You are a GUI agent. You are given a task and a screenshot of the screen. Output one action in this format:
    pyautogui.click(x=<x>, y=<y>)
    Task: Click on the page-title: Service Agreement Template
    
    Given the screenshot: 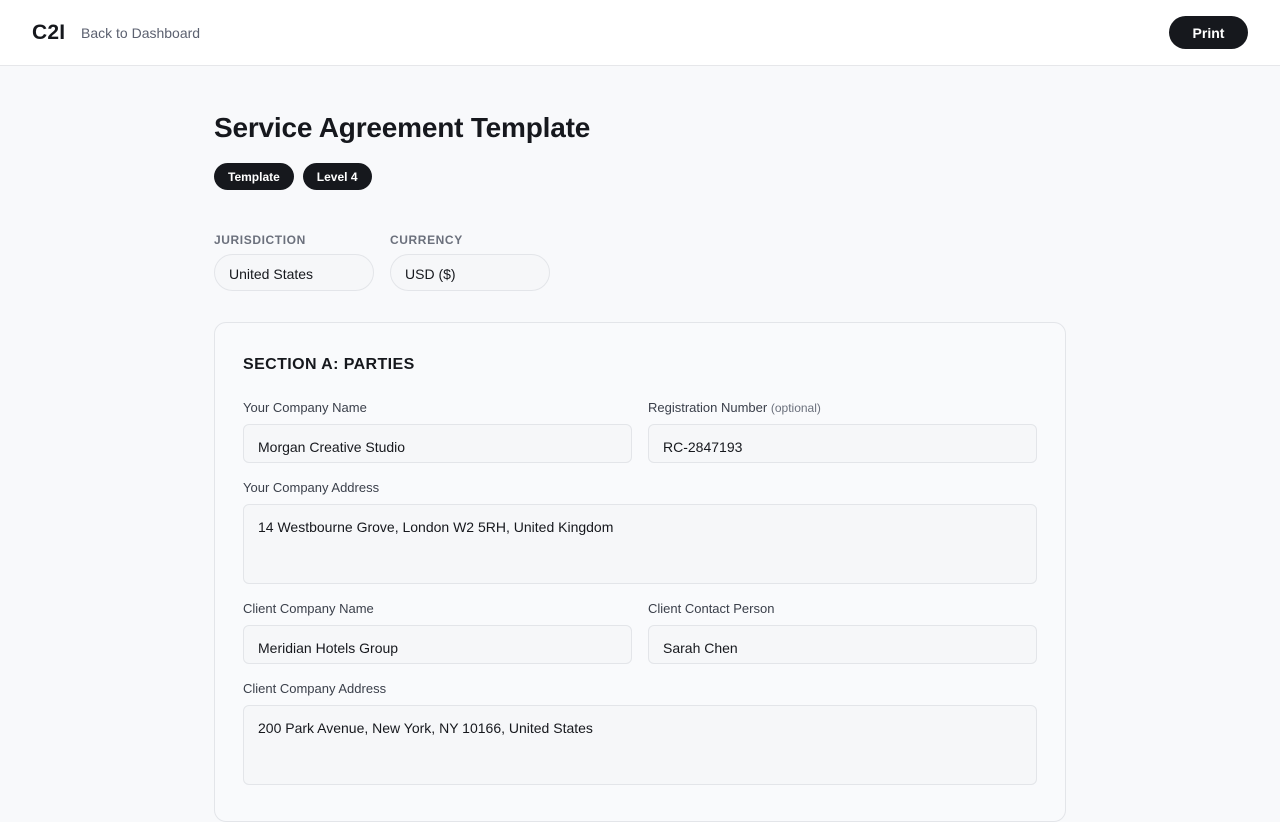 What is the action you would take?
    pyautogui.click(x=402, y=127)
    